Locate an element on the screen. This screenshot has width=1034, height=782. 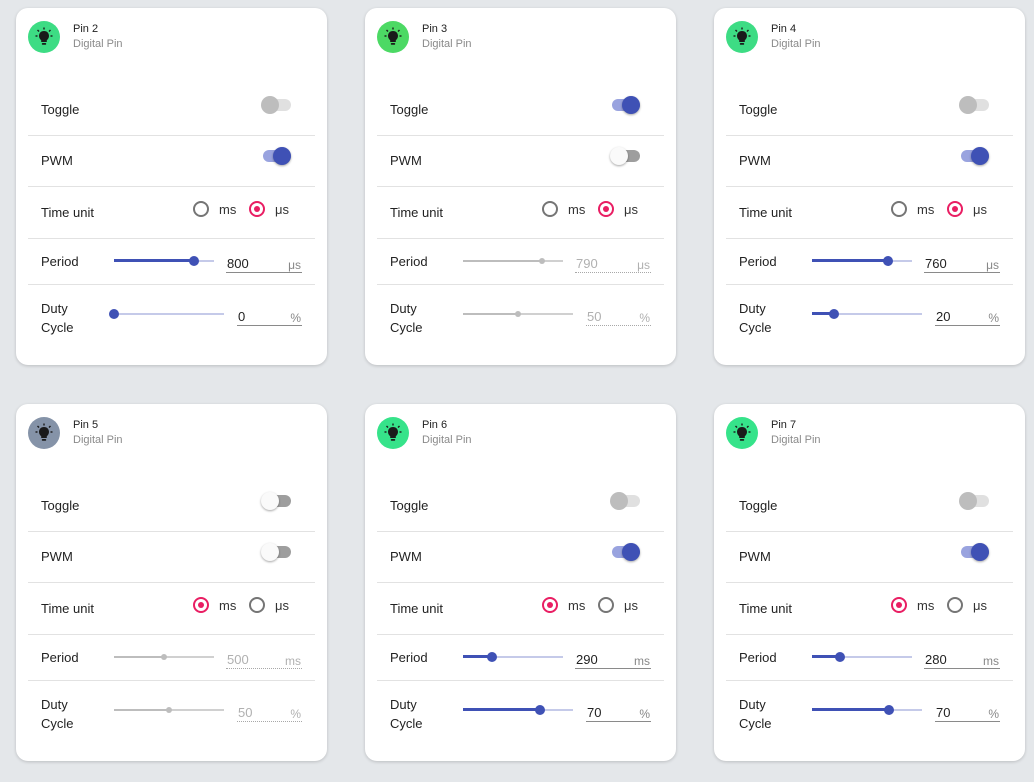
period-input: 760 μs is located at coordinates (962, 263).